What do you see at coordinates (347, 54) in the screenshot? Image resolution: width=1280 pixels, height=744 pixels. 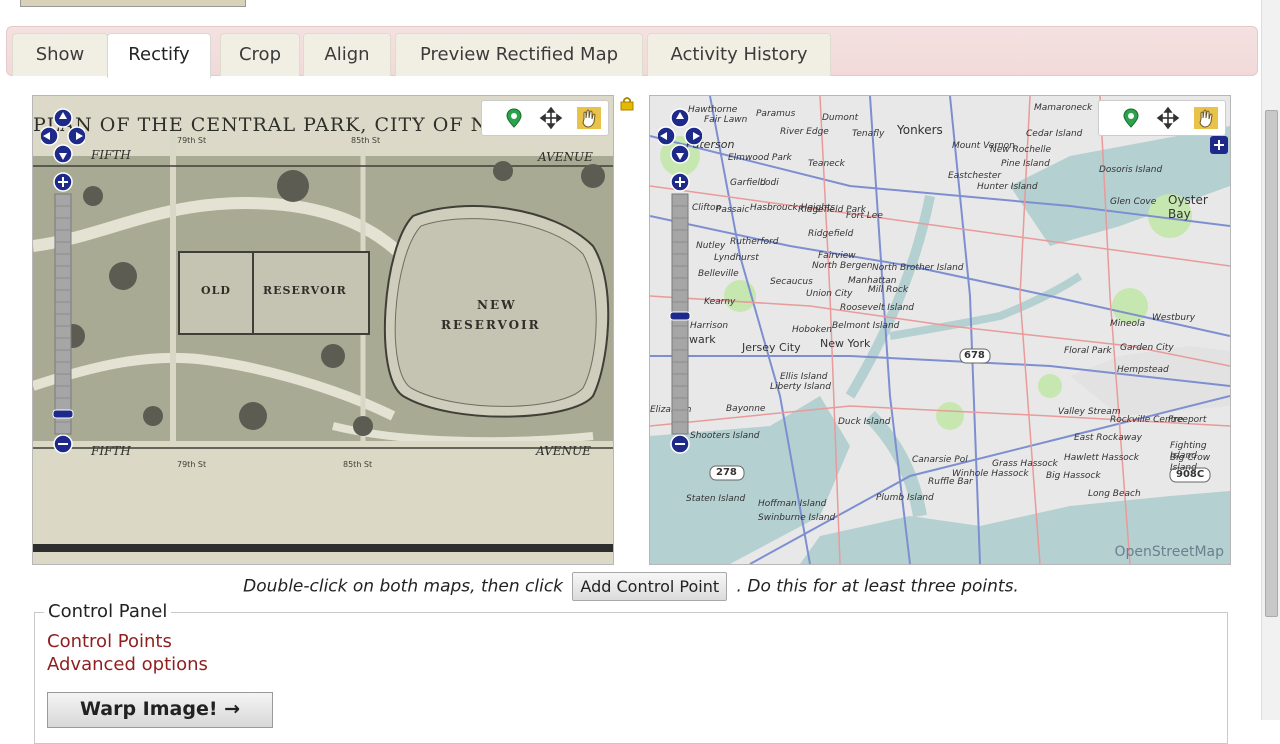 I see `tab-align: Align` at bounding box center [347, 54].